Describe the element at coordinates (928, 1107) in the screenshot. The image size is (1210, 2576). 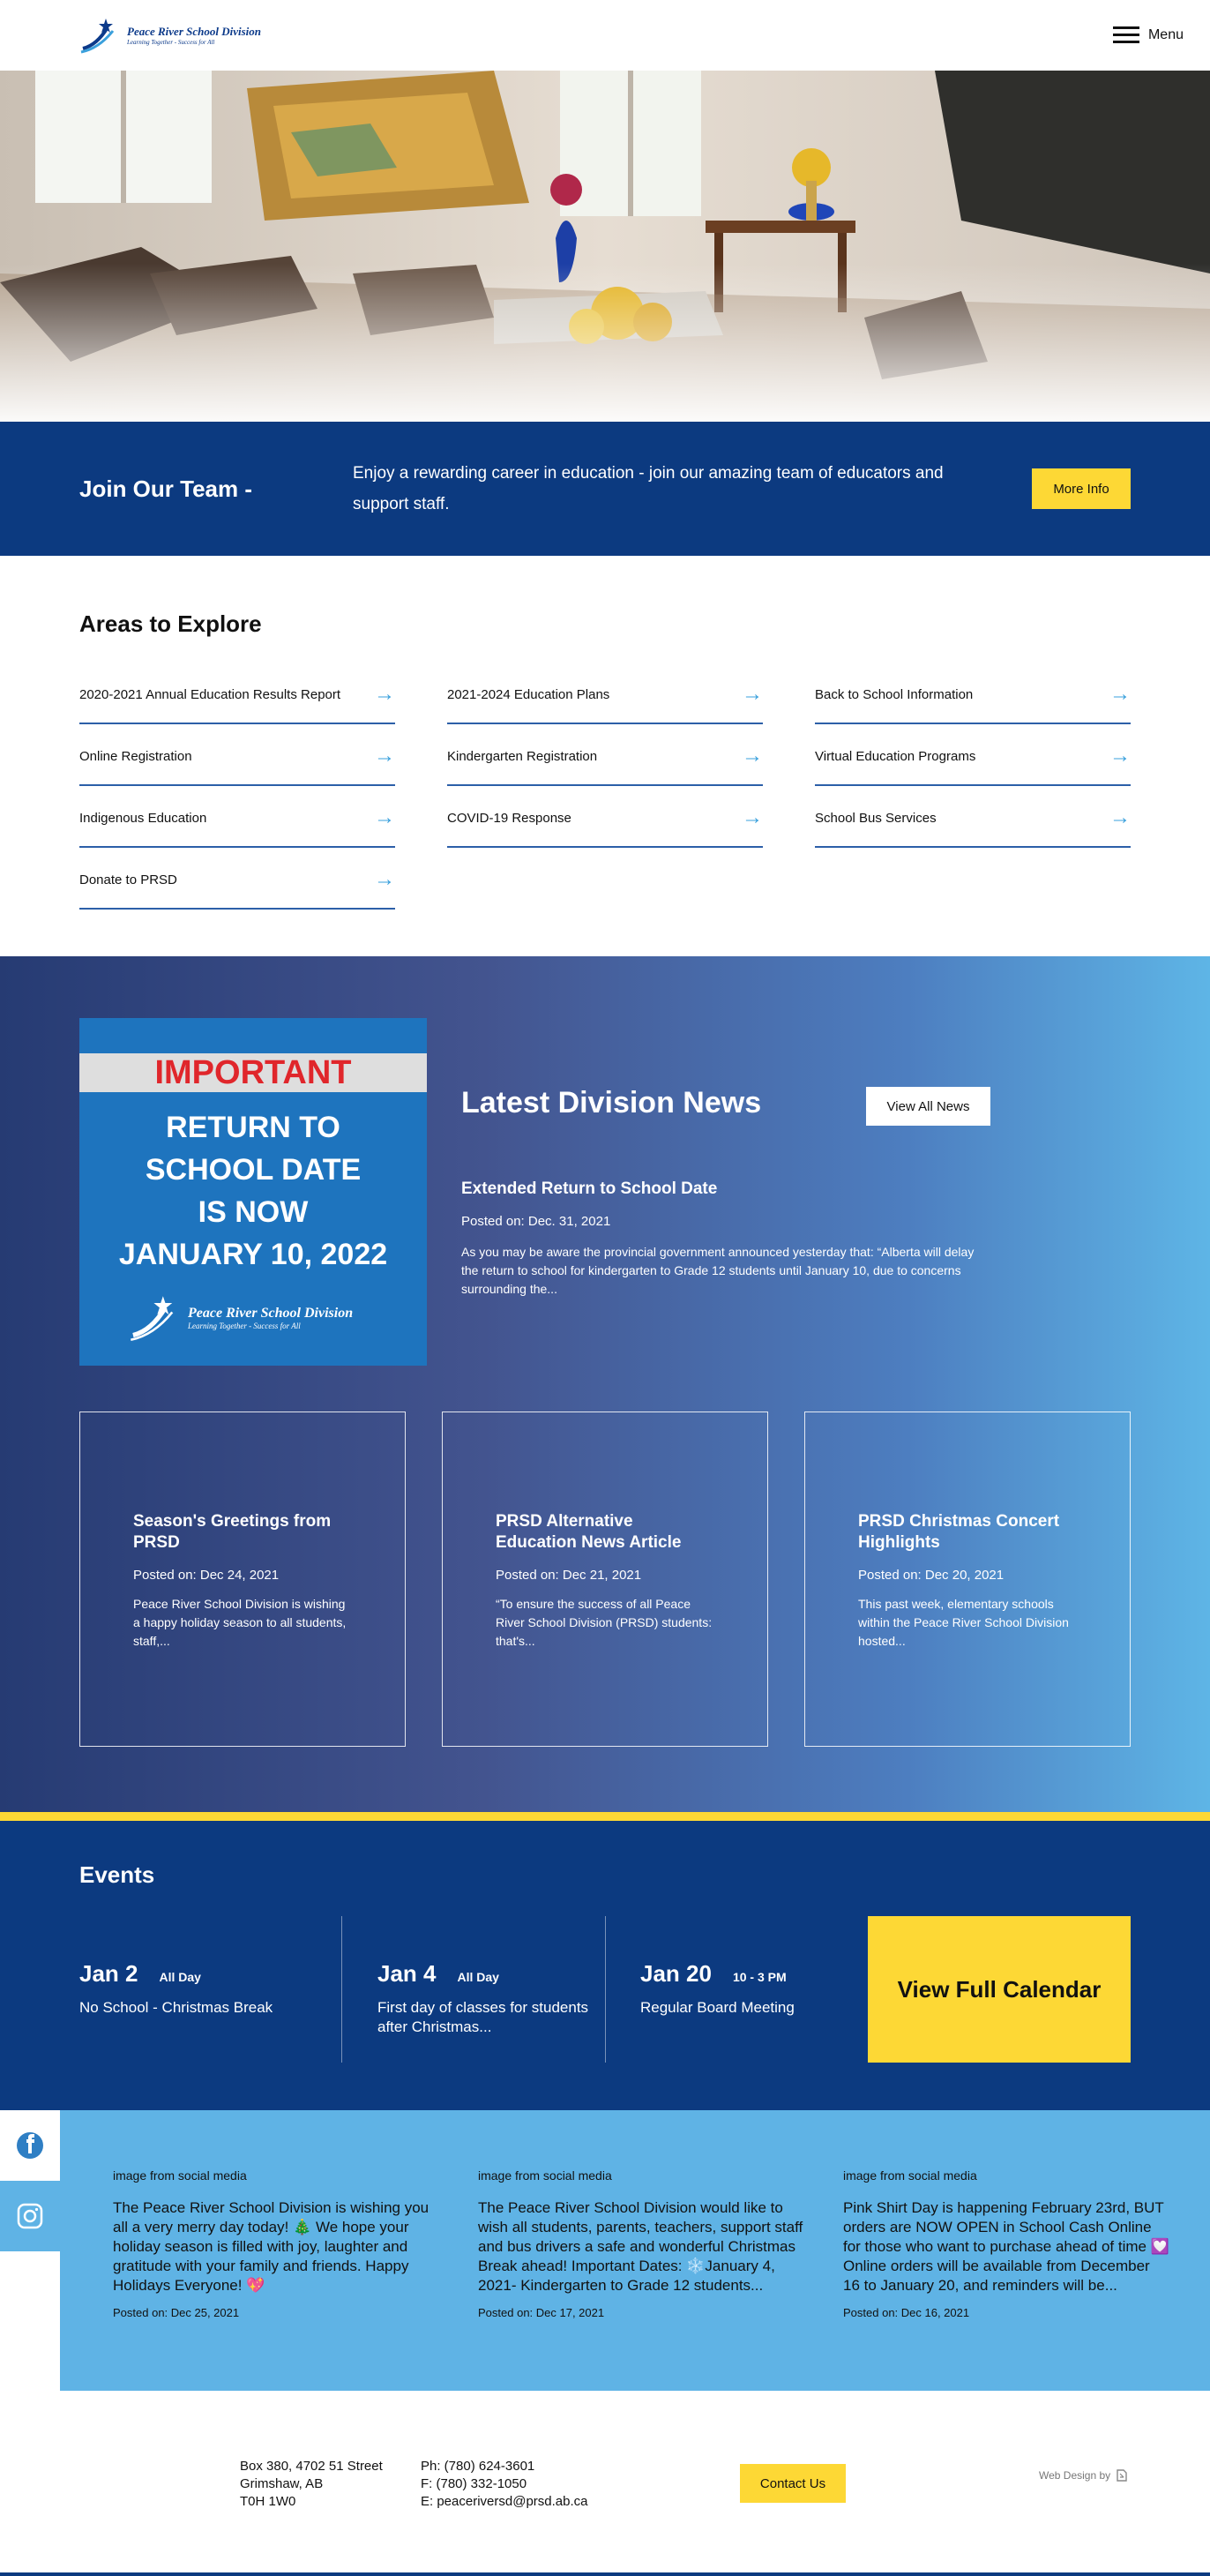
I see `view-all-news-button: View All News` at that location.